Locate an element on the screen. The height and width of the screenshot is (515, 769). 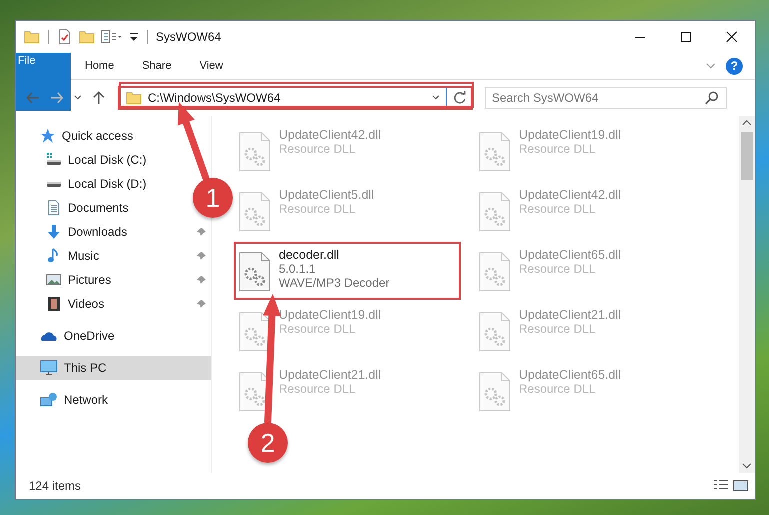
document-icon is located at coordinates (54, 208).